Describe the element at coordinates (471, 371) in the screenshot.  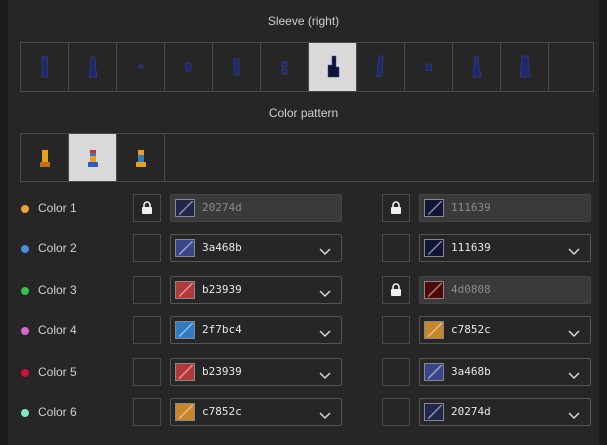
I see `right-color-hex: 3a468b` at that location.